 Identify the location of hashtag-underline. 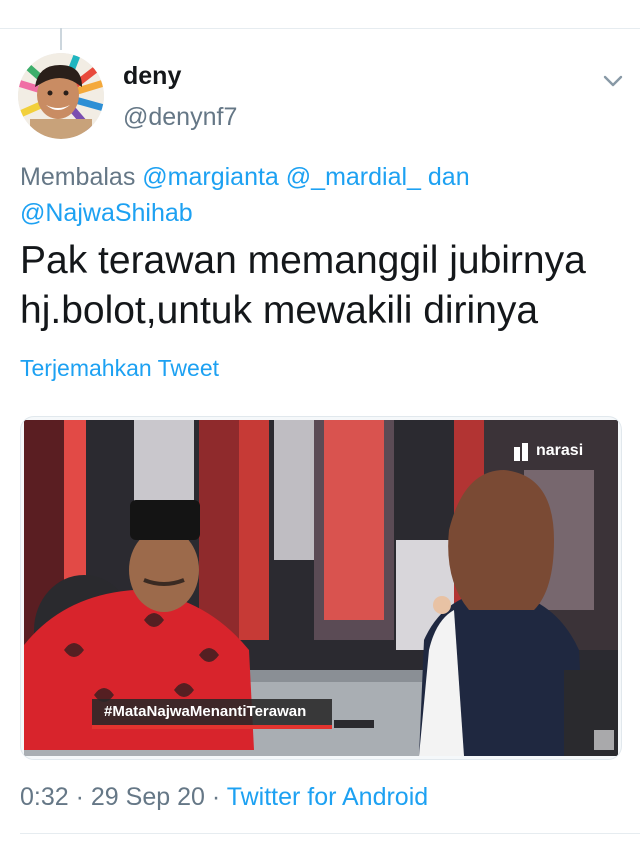
(212, 727).